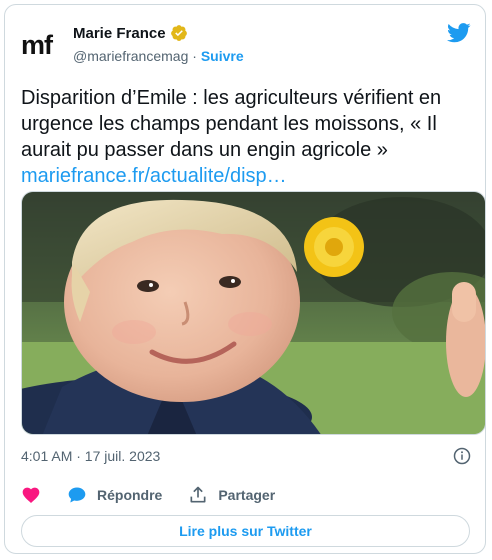 Image resolution: width=492 pixels, height=560 pixels. I want to click on reply-label: Répondre, so click(130, 495).